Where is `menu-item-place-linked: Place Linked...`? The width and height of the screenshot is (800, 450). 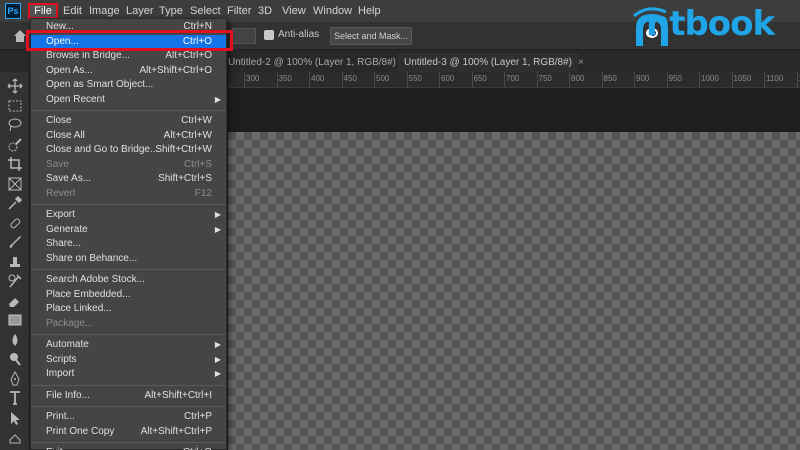 menu-item-place-linked: Place Linked... is located at coordinates (128, 309).